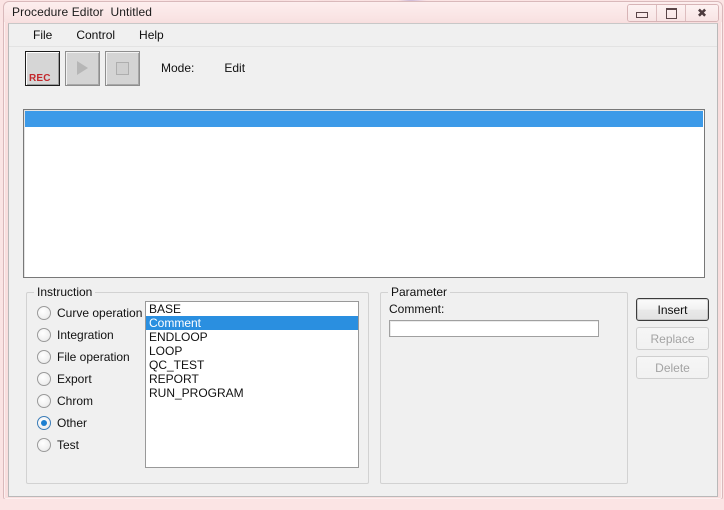  I want to click on radio-other: Other, so click(94, 423).